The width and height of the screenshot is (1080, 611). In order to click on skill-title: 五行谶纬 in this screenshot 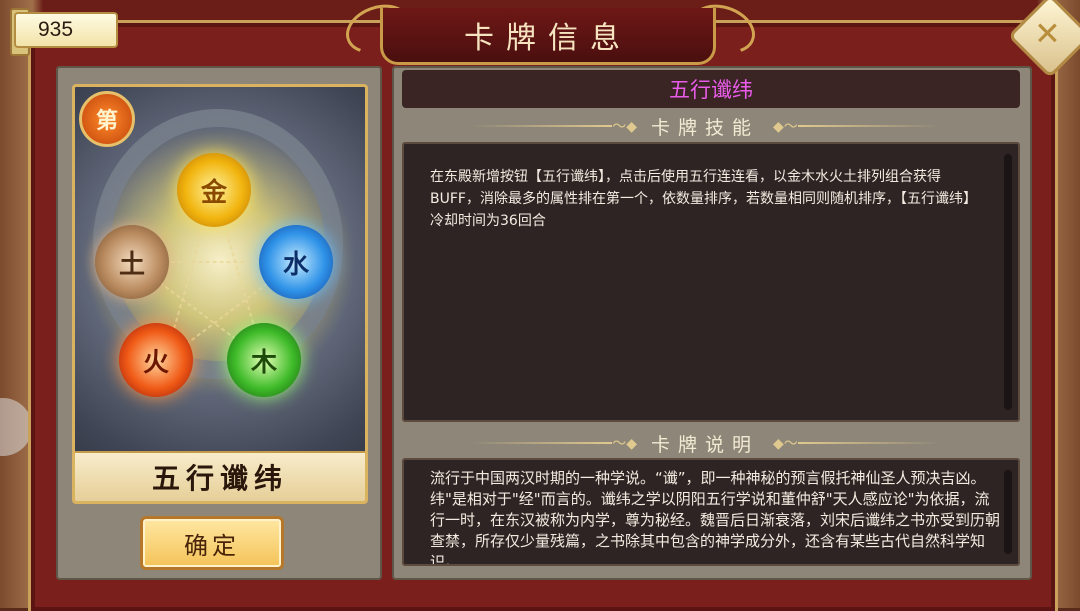, I will do `click(711, 90)`.